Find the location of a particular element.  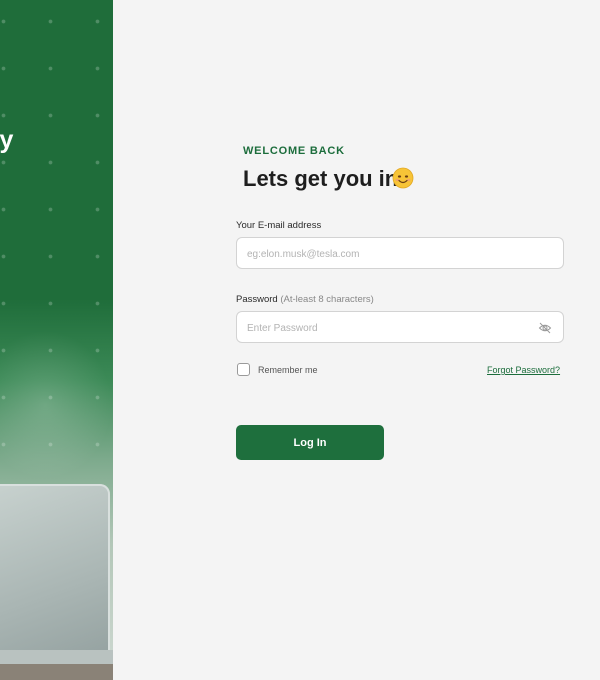

password-label: Password (At-least 8 characters) is located at coordinates (305, 299).